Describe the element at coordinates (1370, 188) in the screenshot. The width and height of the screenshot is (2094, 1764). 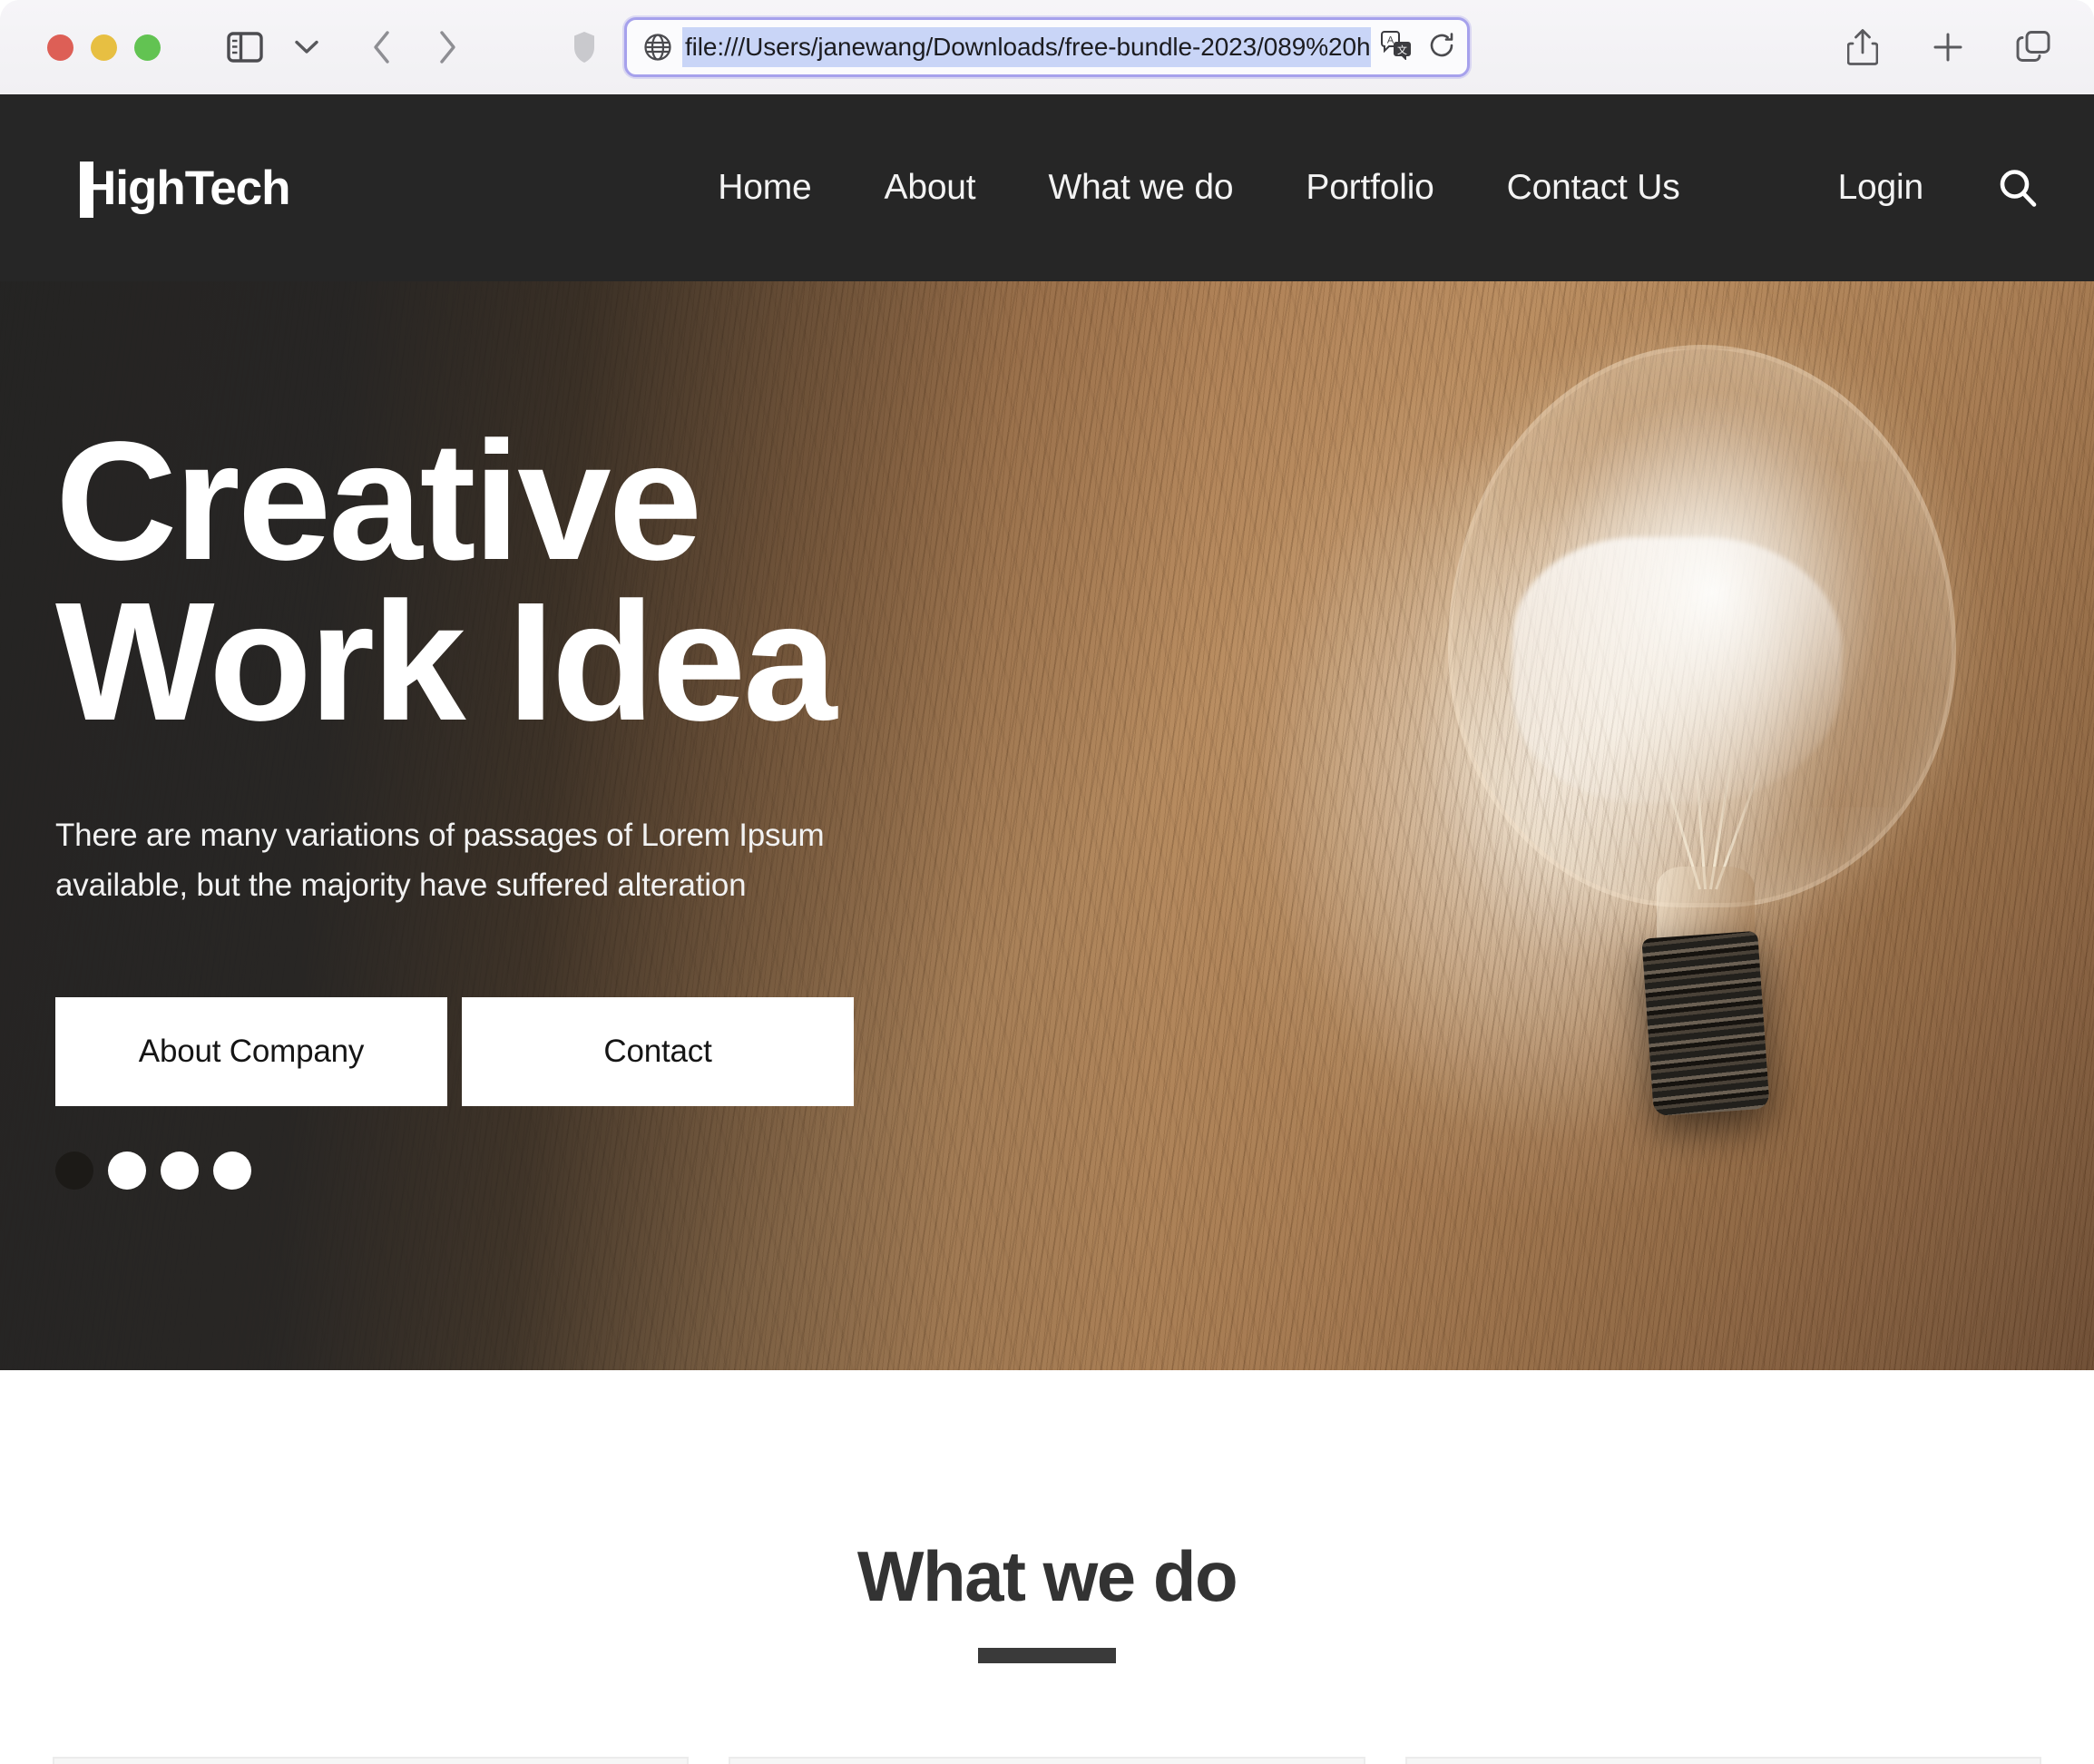
I see `nav-item-portfolio: Portfolio` at that location.